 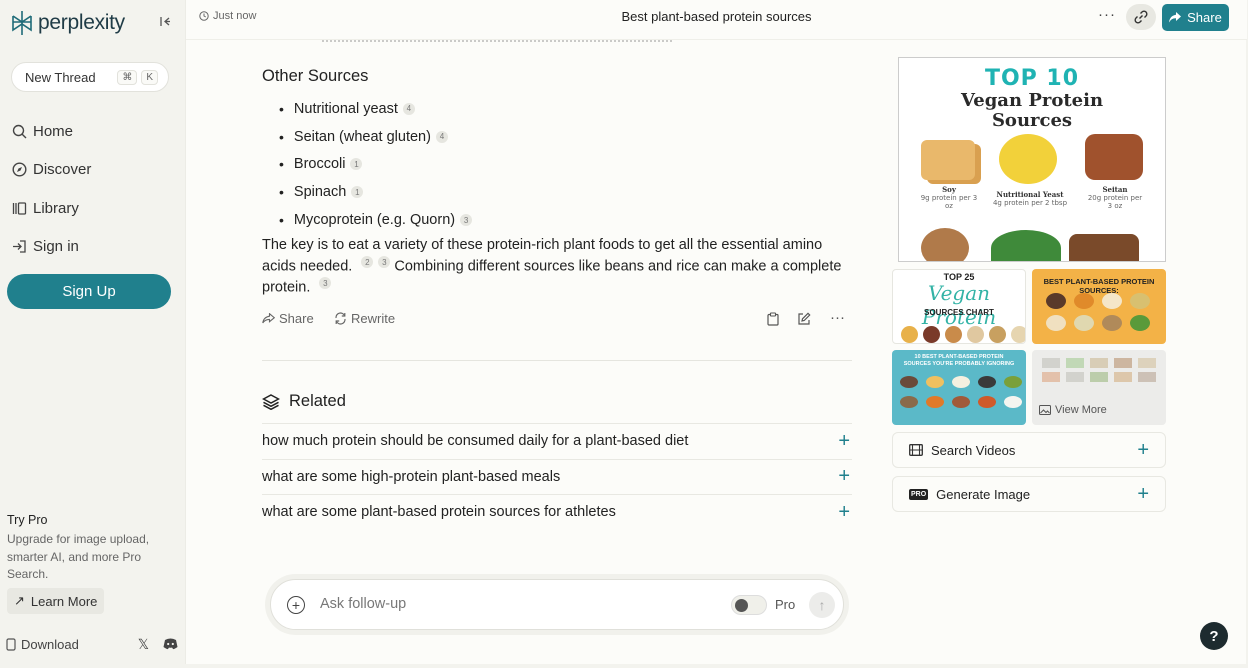 I want to click on sidebar-item-sign-in: Sign in, so click(x=51, y=247).